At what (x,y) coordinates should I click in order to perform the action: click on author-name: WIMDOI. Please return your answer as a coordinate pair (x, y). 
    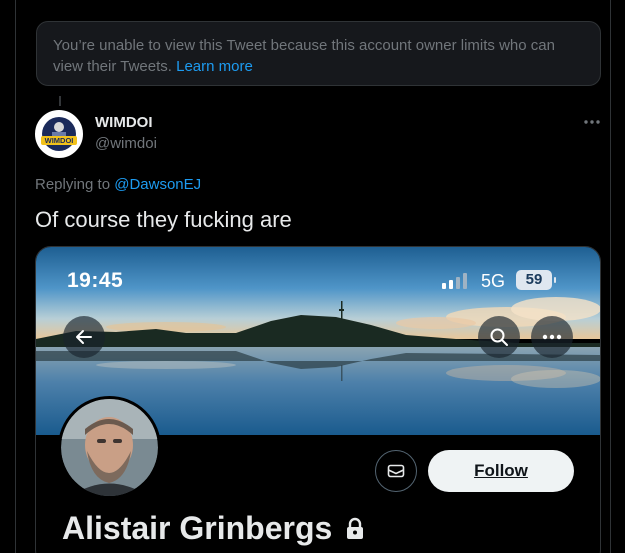
    Looking at the image, I should click on (124, 122).